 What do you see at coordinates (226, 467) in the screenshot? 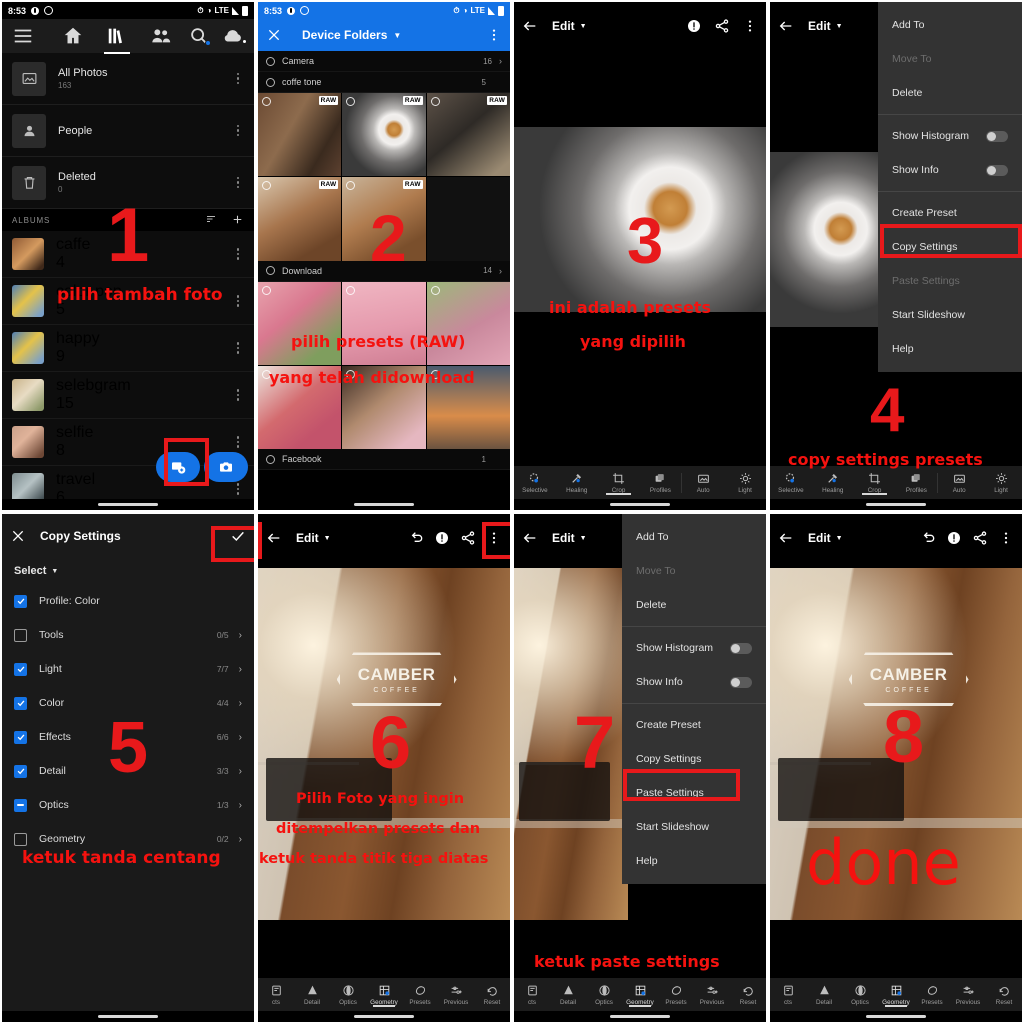
I see `camera-button` at bounding box center [226, 467].